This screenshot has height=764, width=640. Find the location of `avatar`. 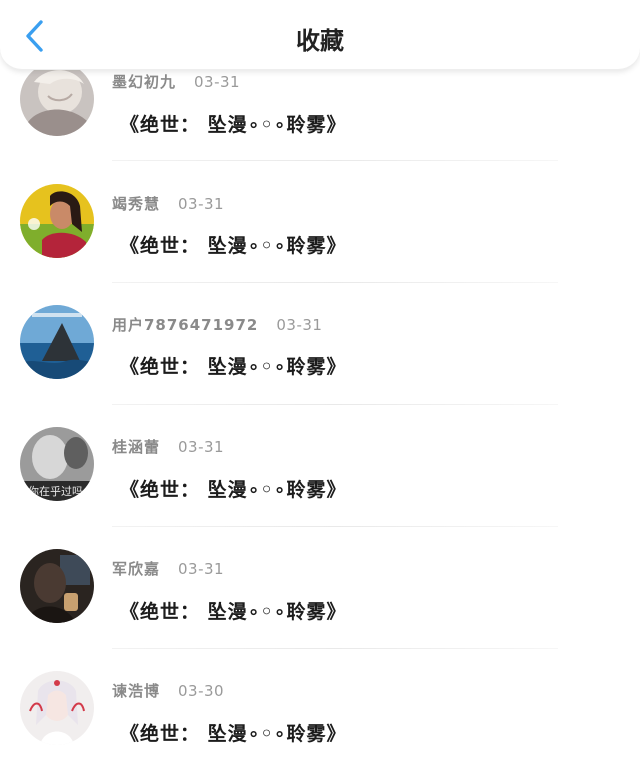

avatar is located at coordinates (57, 708).